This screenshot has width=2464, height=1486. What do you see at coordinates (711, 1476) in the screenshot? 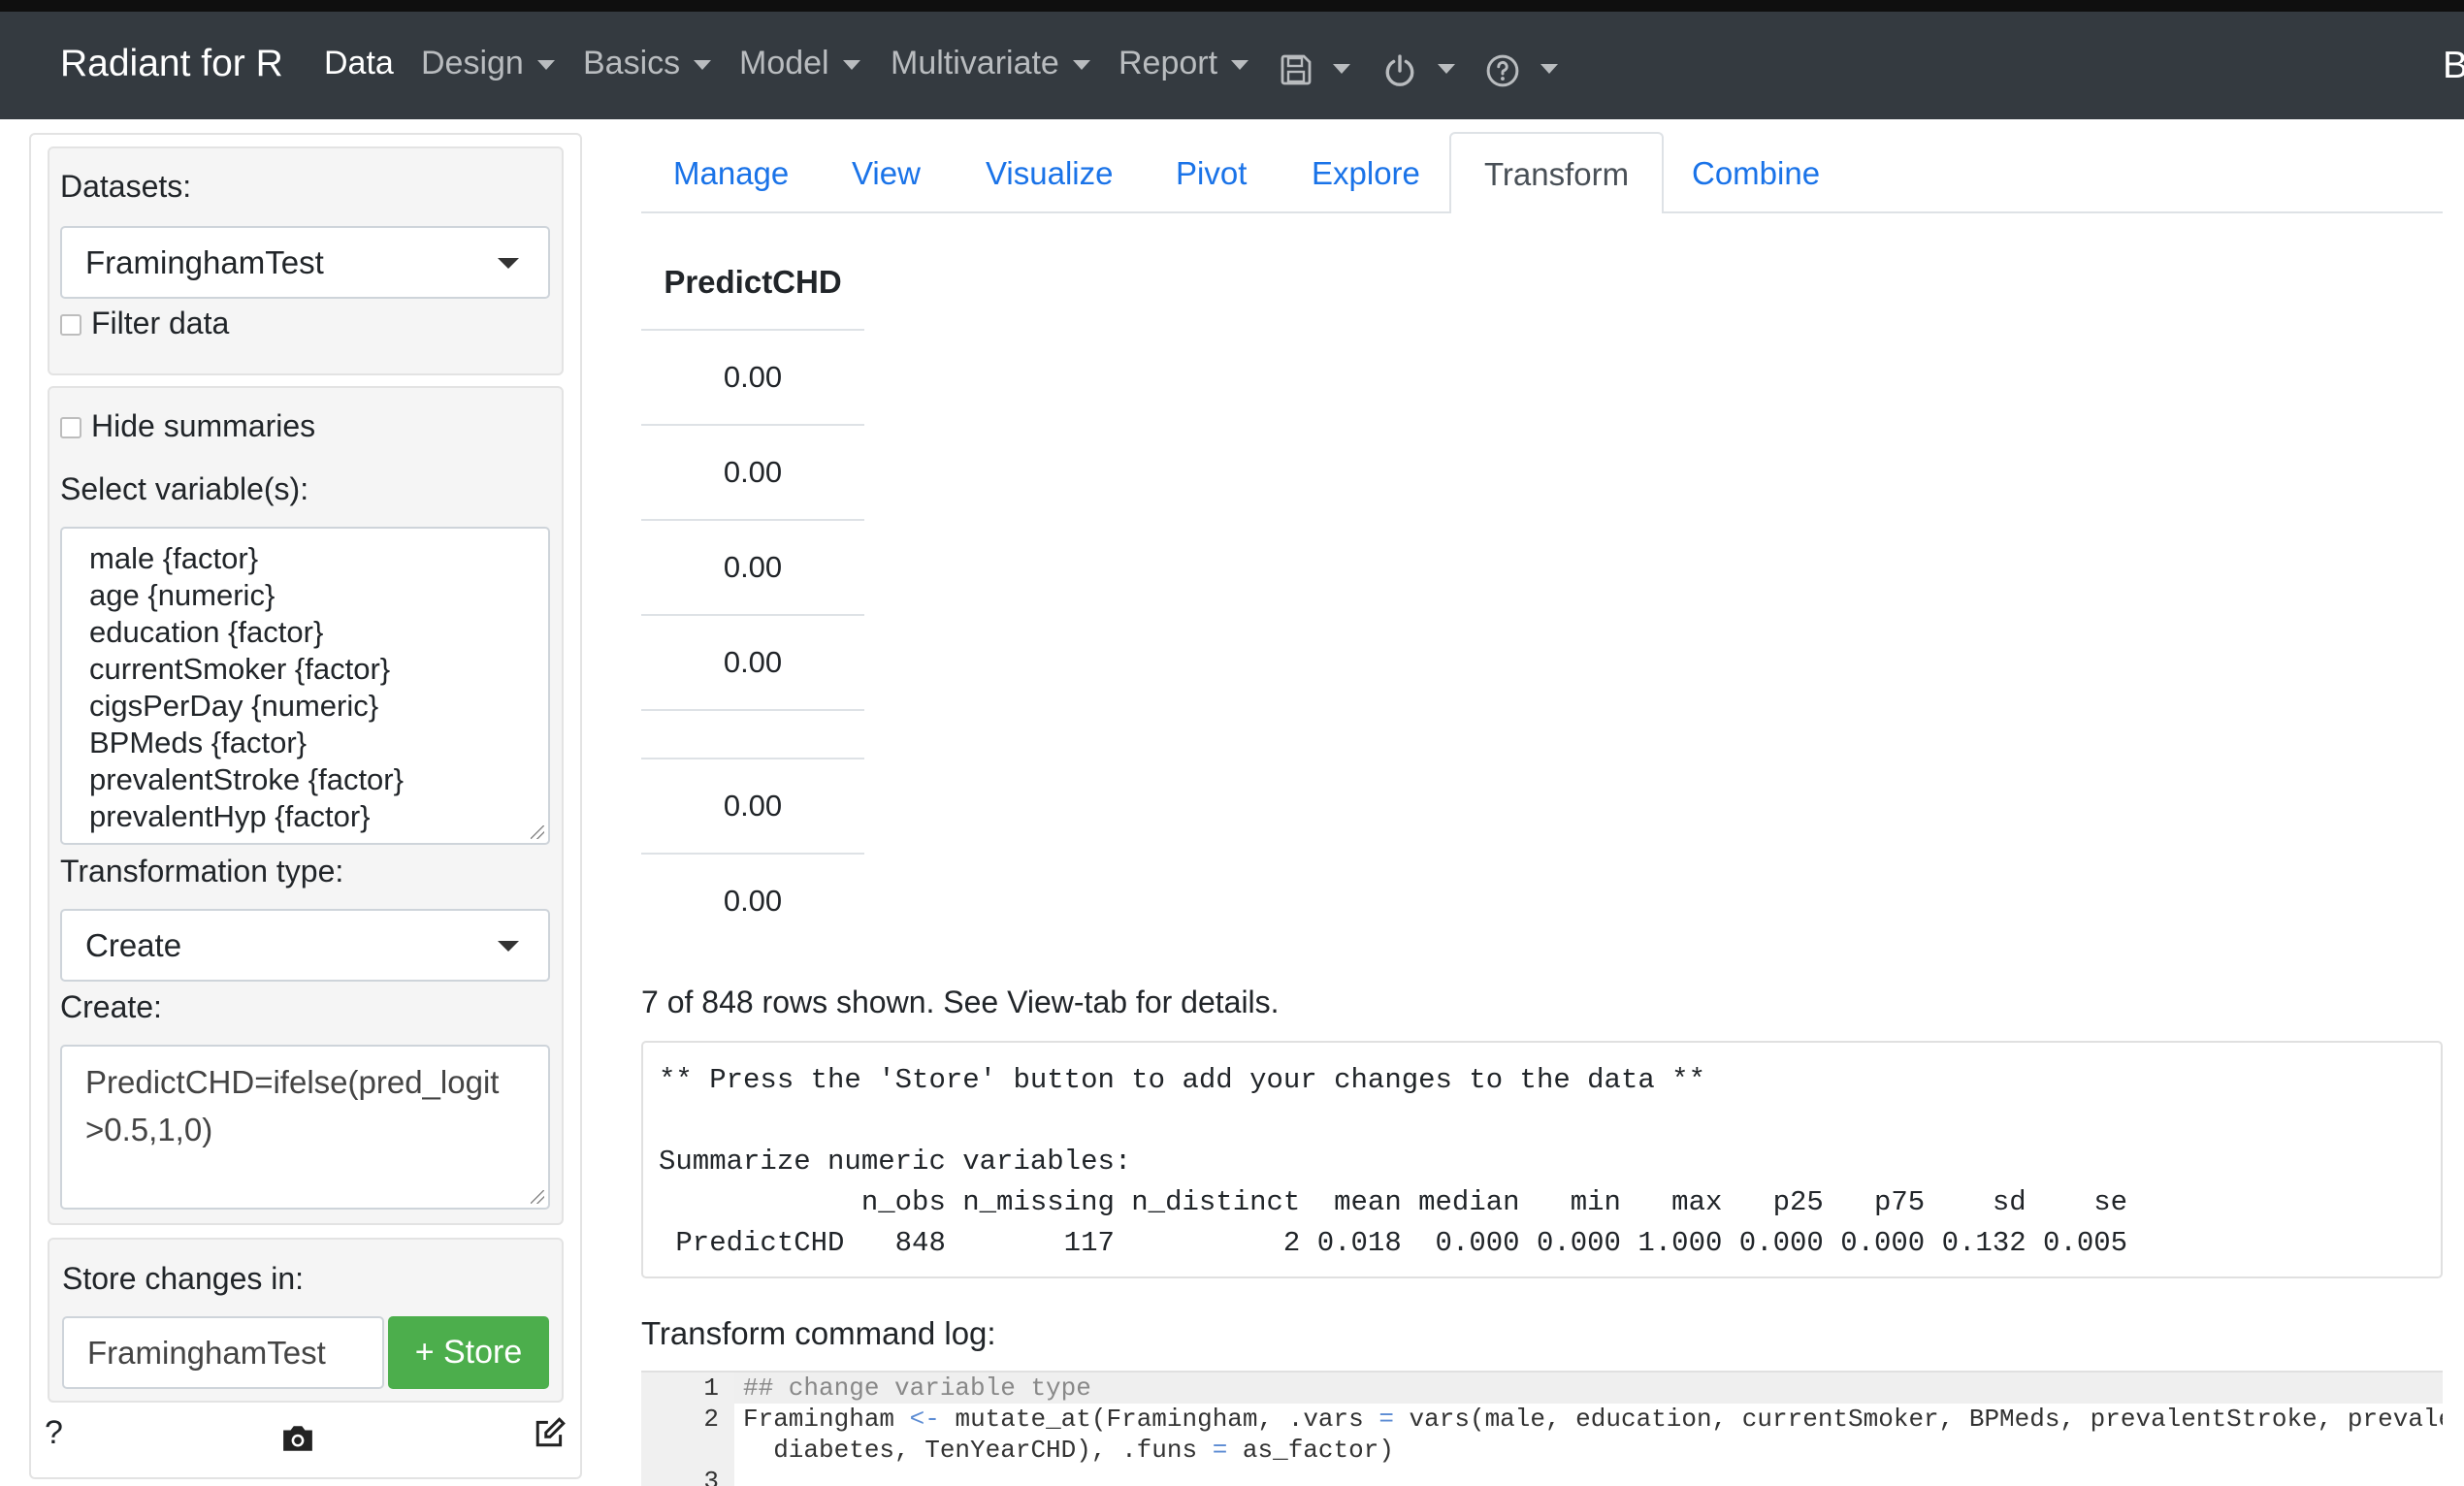
I see `line-number: 3` at bounding box center [711, 1476].